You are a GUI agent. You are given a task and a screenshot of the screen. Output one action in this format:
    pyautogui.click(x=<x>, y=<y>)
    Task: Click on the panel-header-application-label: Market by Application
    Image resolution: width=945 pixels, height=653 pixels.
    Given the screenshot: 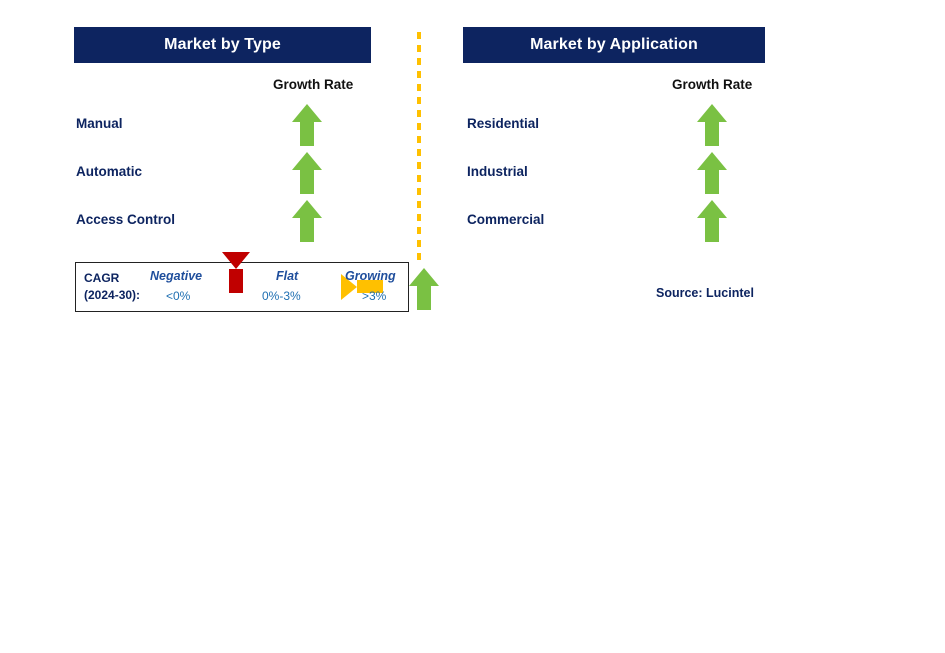 What is the action you would take?
    pyautogui.click(x=614, y=44)
    